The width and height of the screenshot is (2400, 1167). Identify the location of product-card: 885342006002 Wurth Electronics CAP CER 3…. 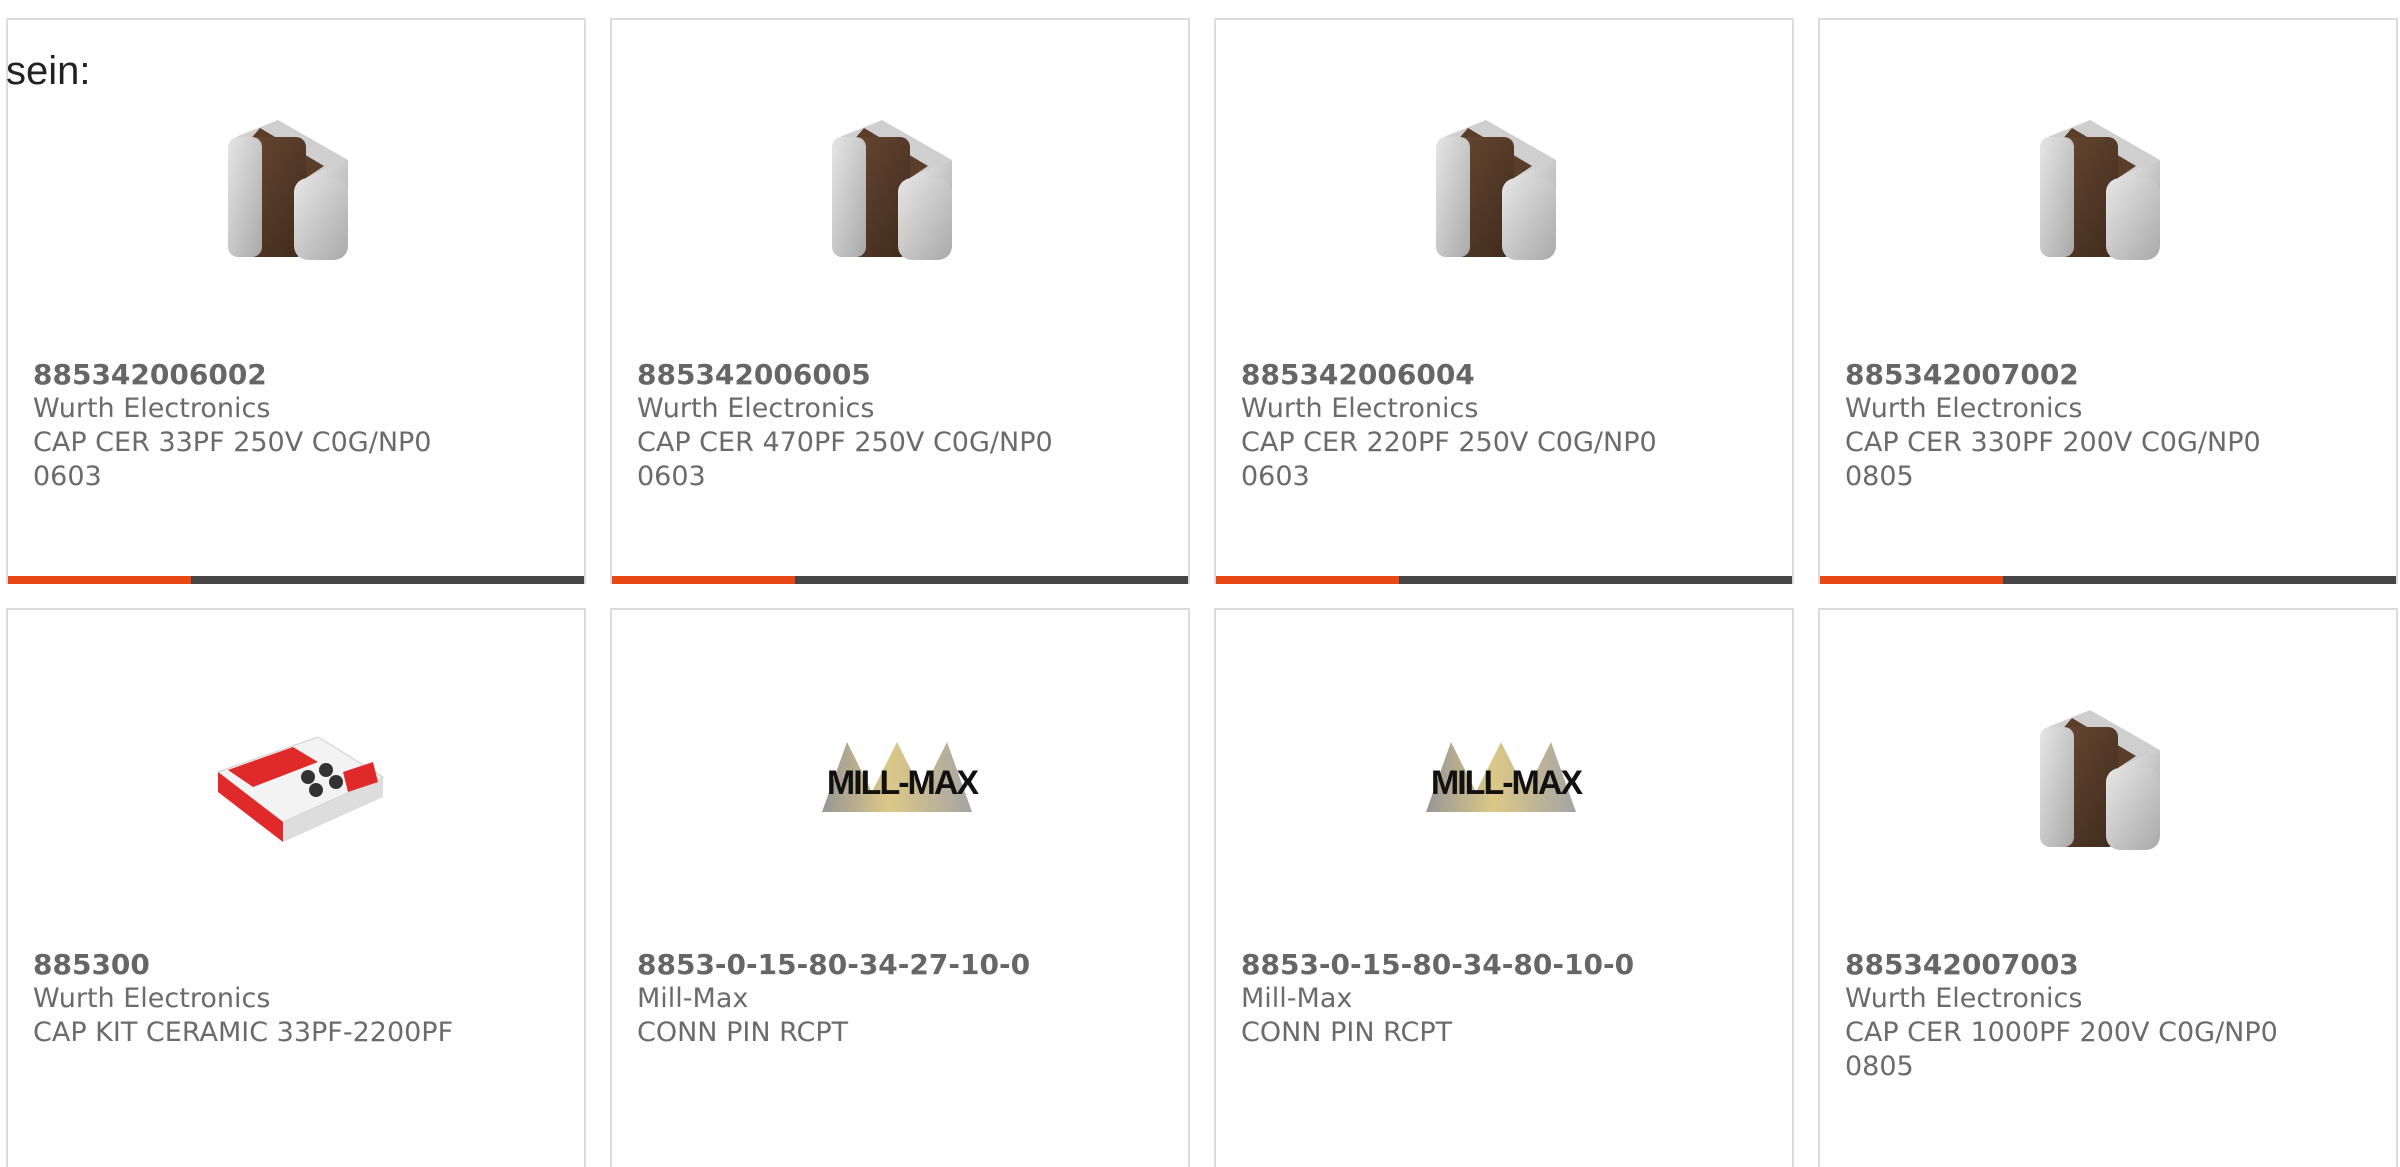
(296, 301).